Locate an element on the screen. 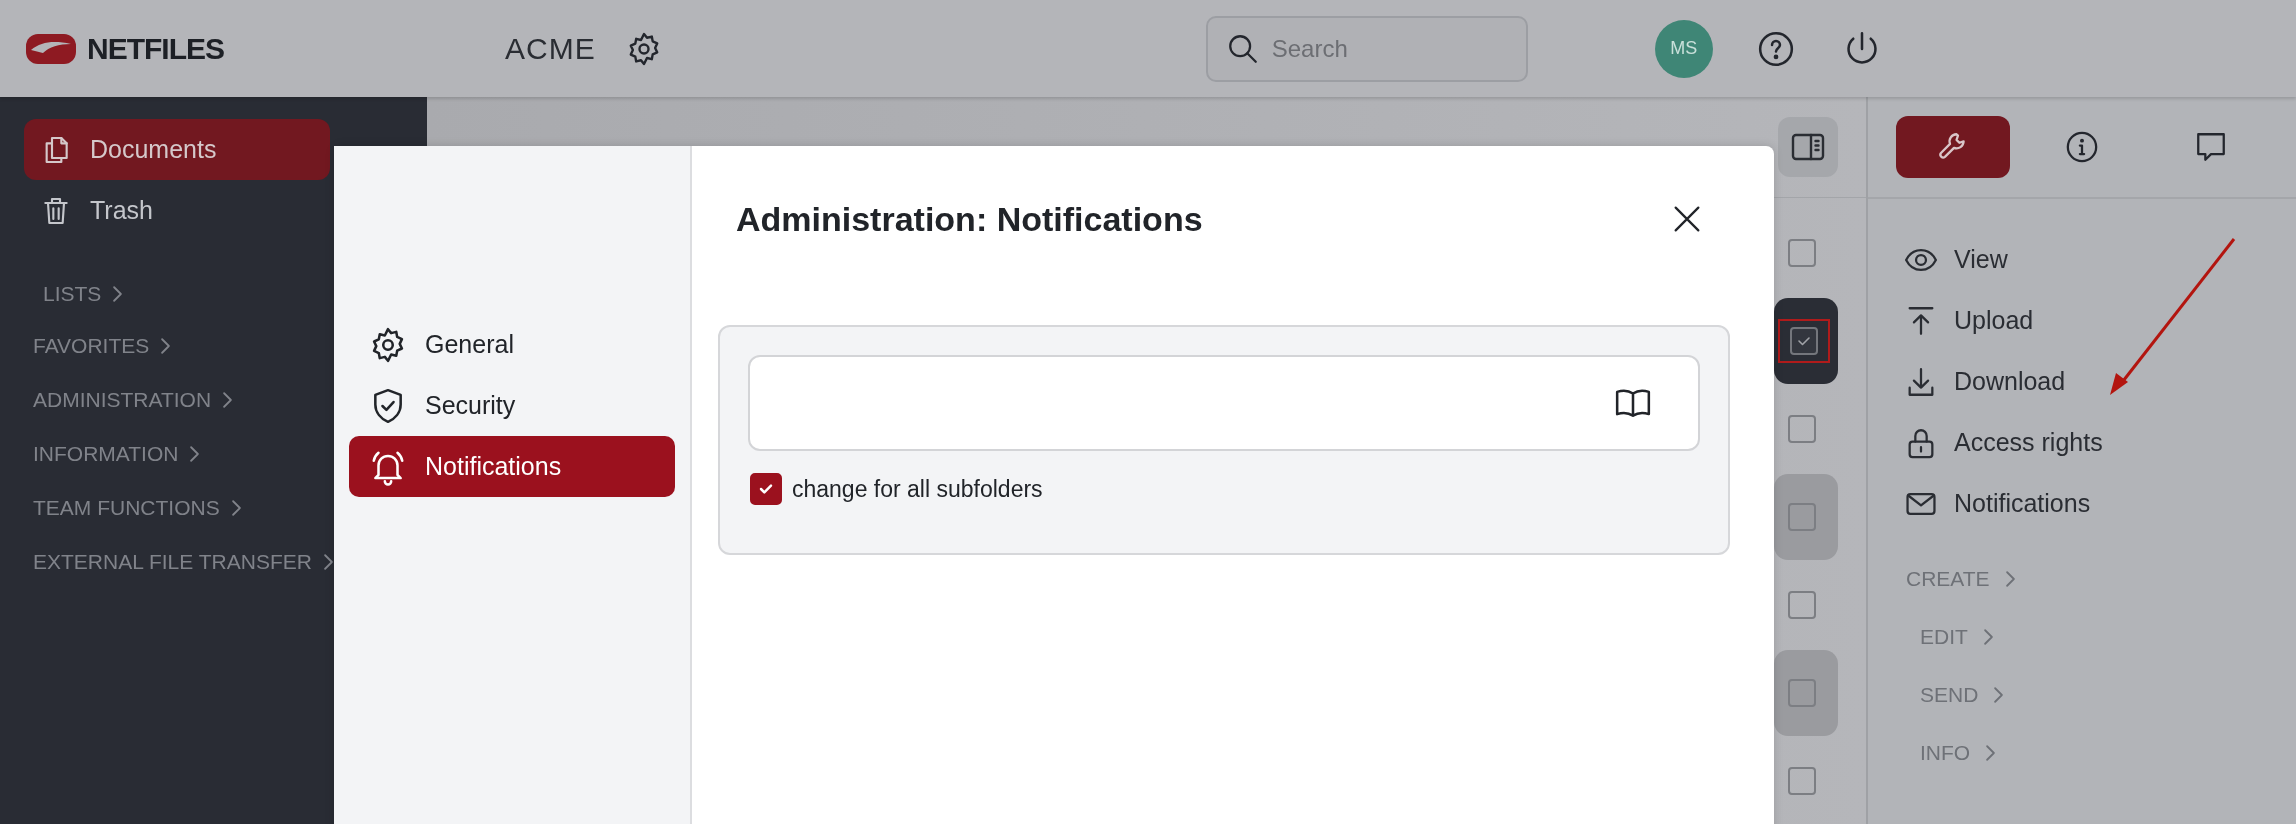  section-toggle: EDIT is located at coordinates (1956, 637).